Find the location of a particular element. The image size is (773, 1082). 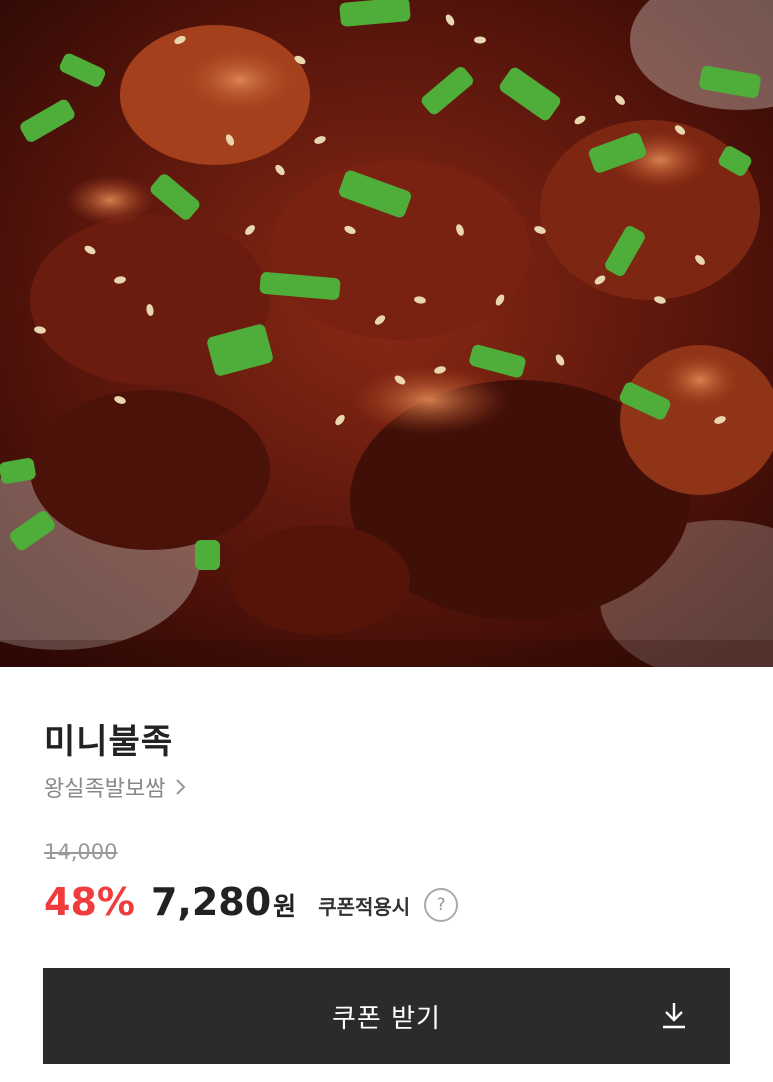

chevron-right-icon is located at coordinates (181, 787).